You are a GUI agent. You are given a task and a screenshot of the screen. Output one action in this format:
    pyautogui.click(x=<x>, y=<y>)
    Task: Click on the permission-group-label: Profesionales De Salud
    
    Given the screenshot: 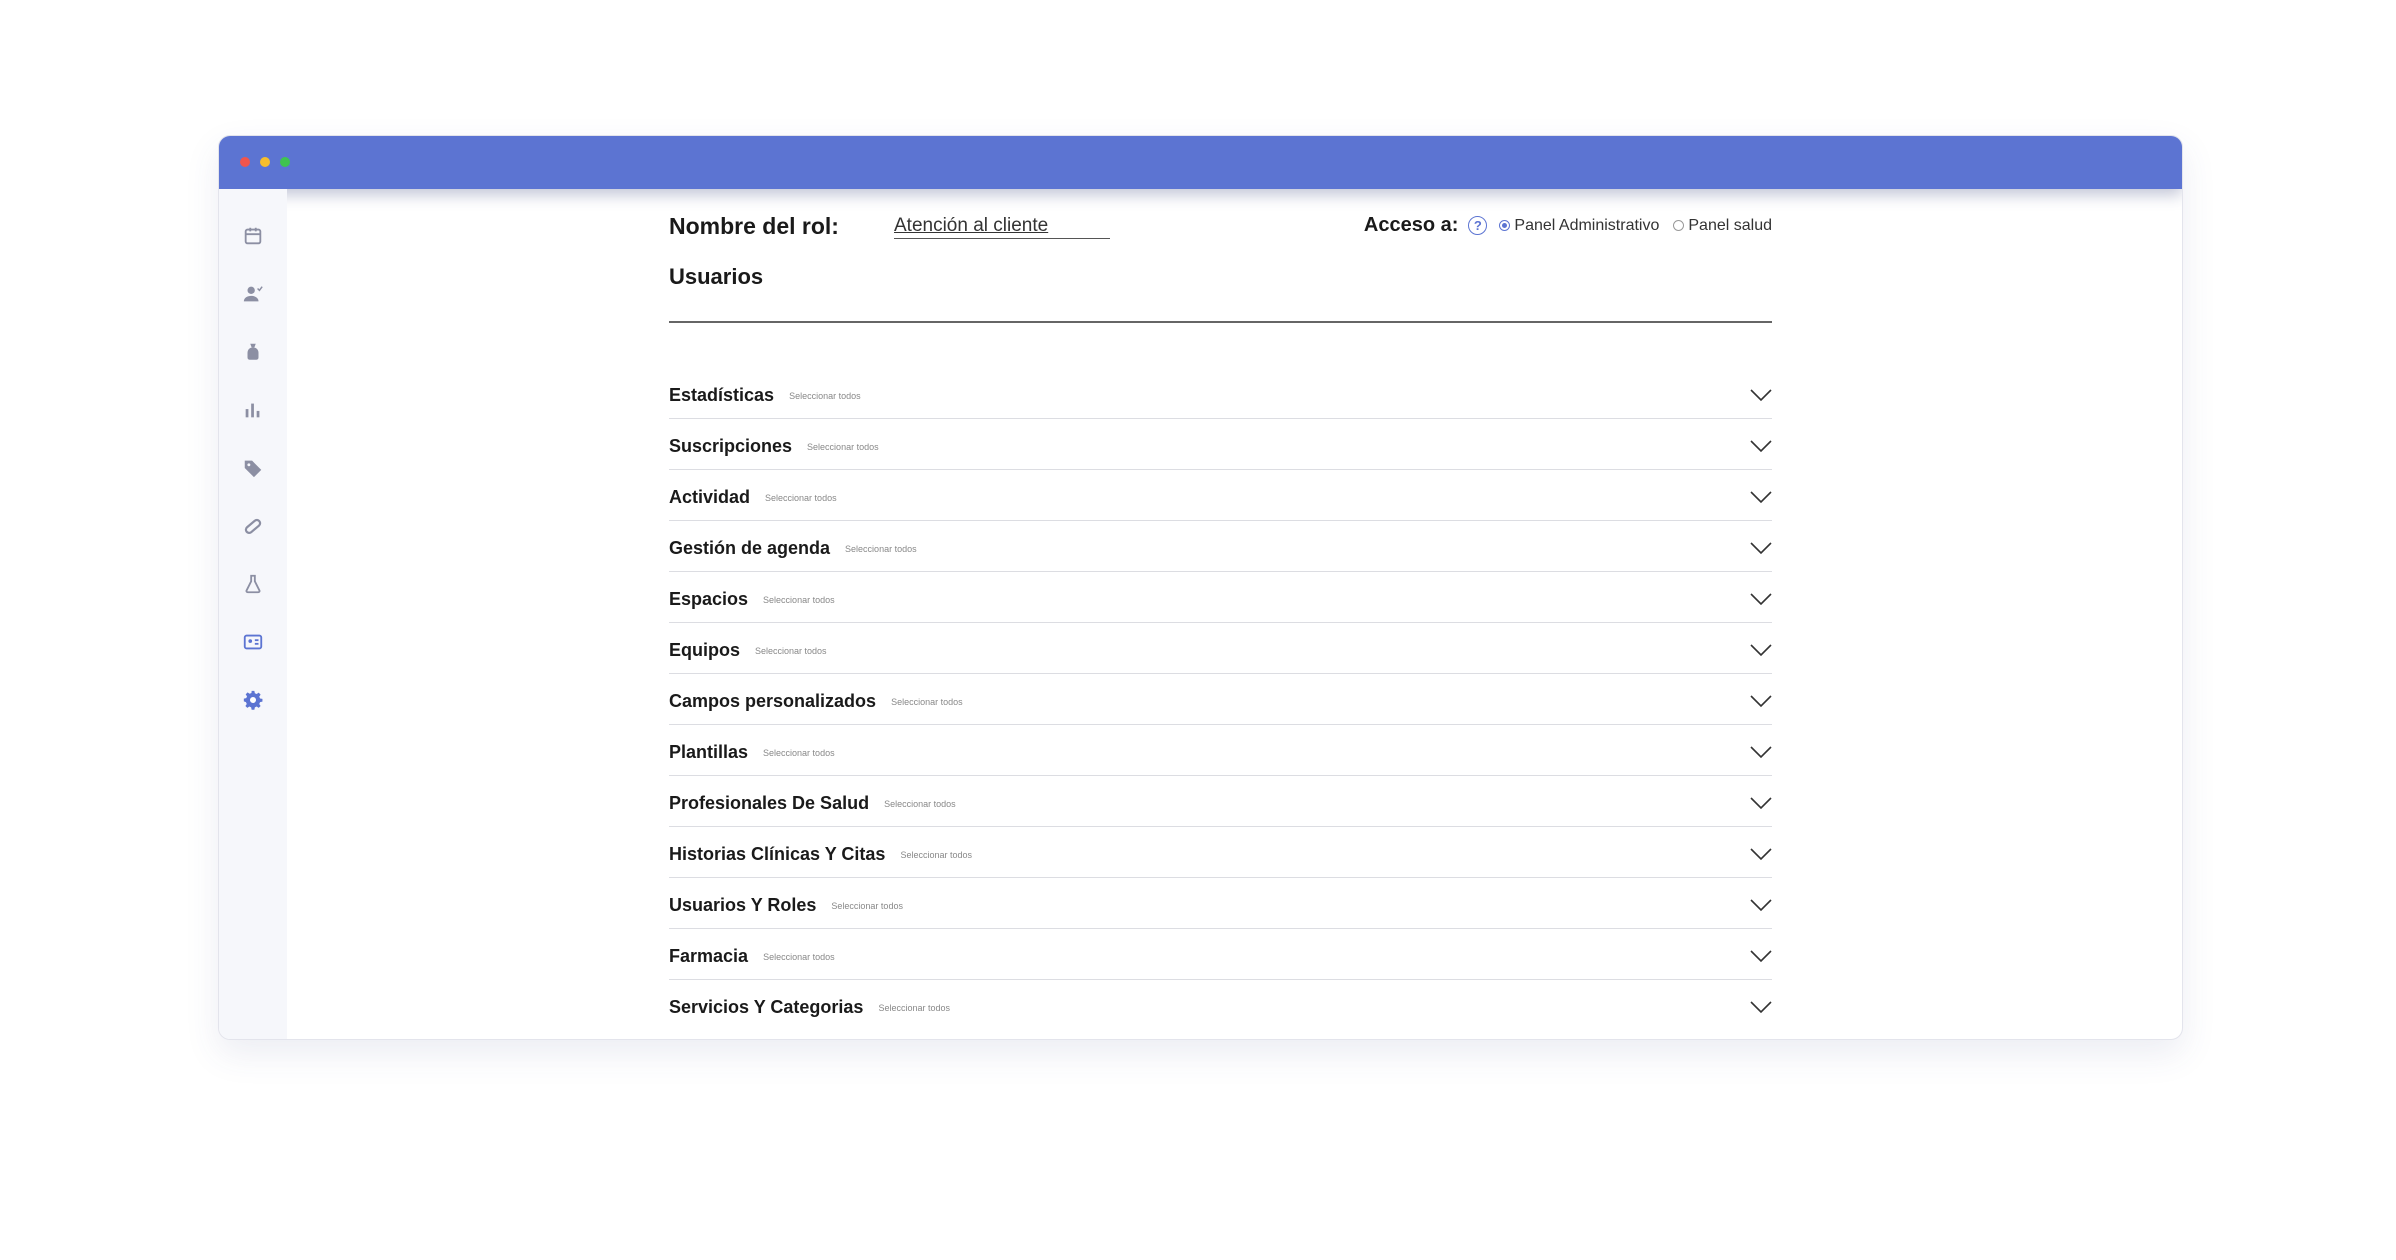 What is the action you would take?
    pyautogui.click(x=769, y=803)
    